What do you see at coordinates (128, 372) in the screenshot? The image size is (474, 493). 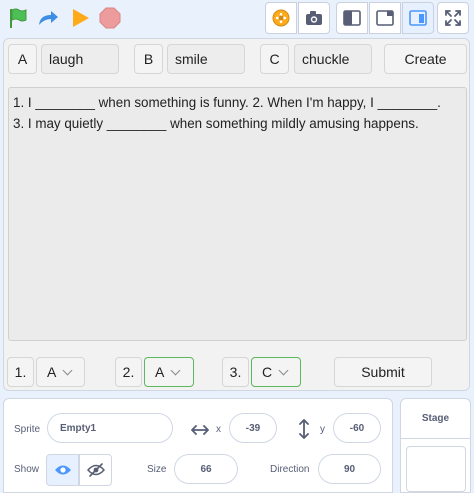 I see `answer-2-number: 2.` at bounding box center [128, 372].